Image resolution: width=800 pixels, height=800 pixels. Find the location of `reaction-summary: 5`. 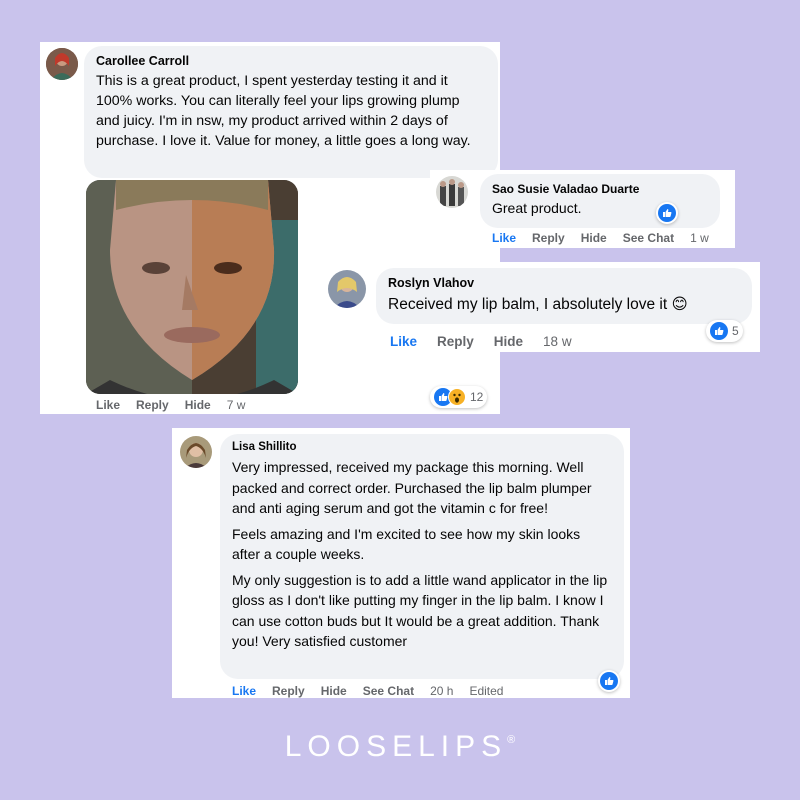

reaction-summary: 5 is located at coordinates (724, 331).